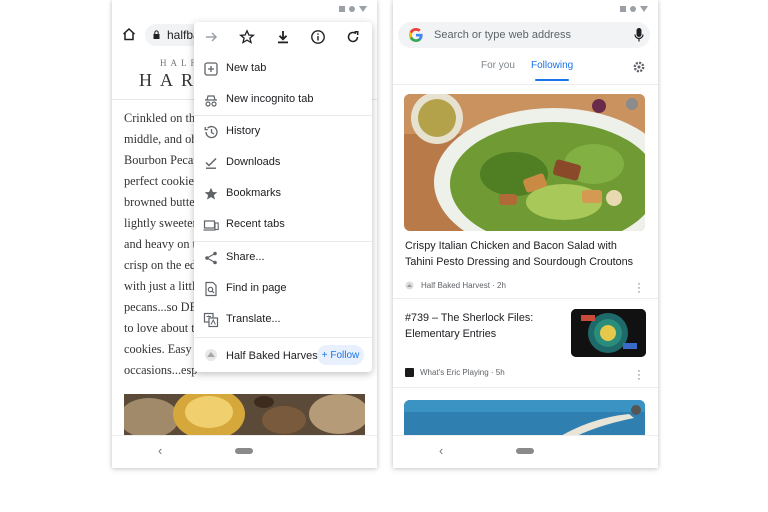 The image size is (768, 512). I want to click on history-icon, so click(211, 132).